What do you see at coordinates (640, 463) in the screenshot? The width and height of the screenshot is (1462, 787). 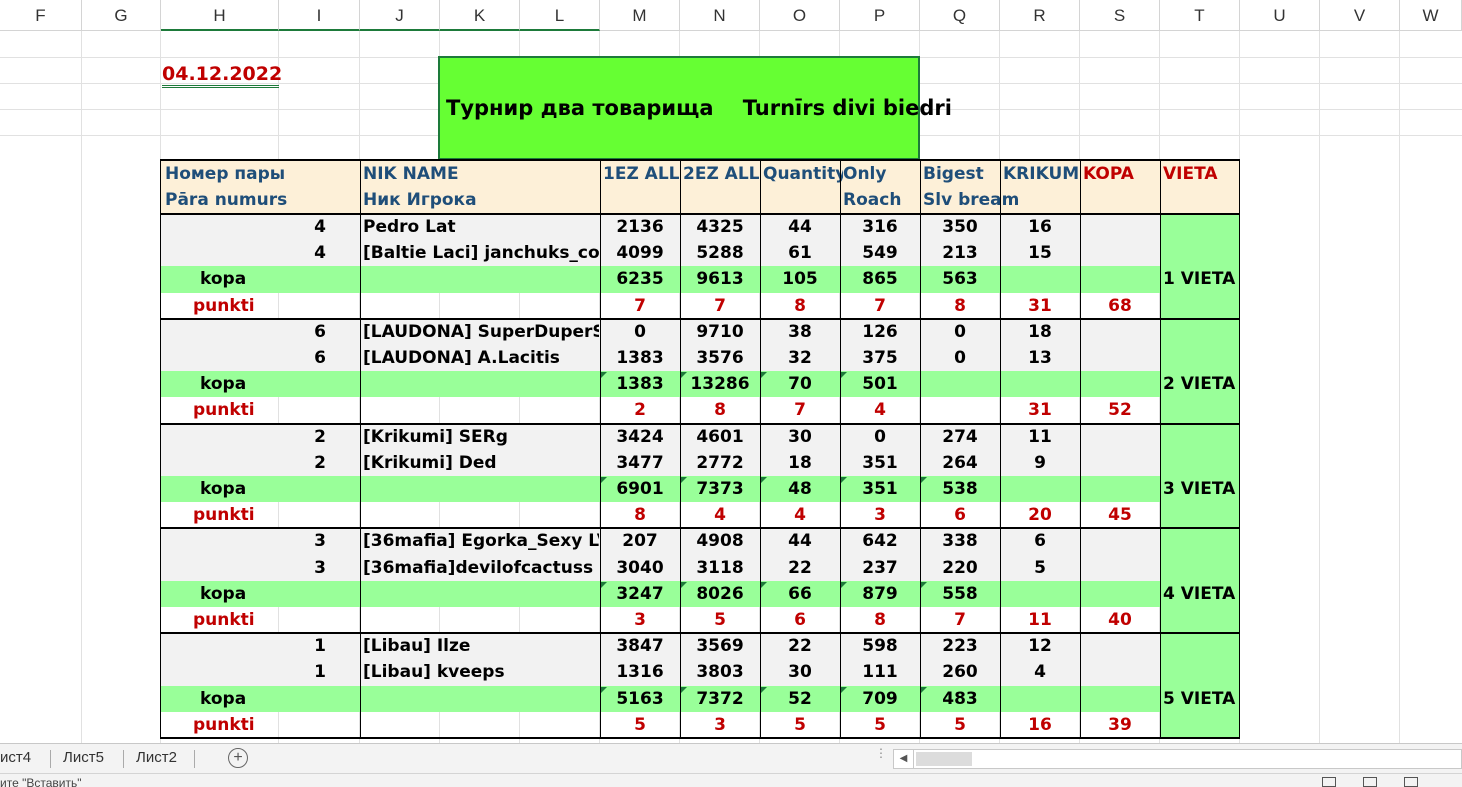 I see `value-1ez: 3477` at bounding box center [640, 463].